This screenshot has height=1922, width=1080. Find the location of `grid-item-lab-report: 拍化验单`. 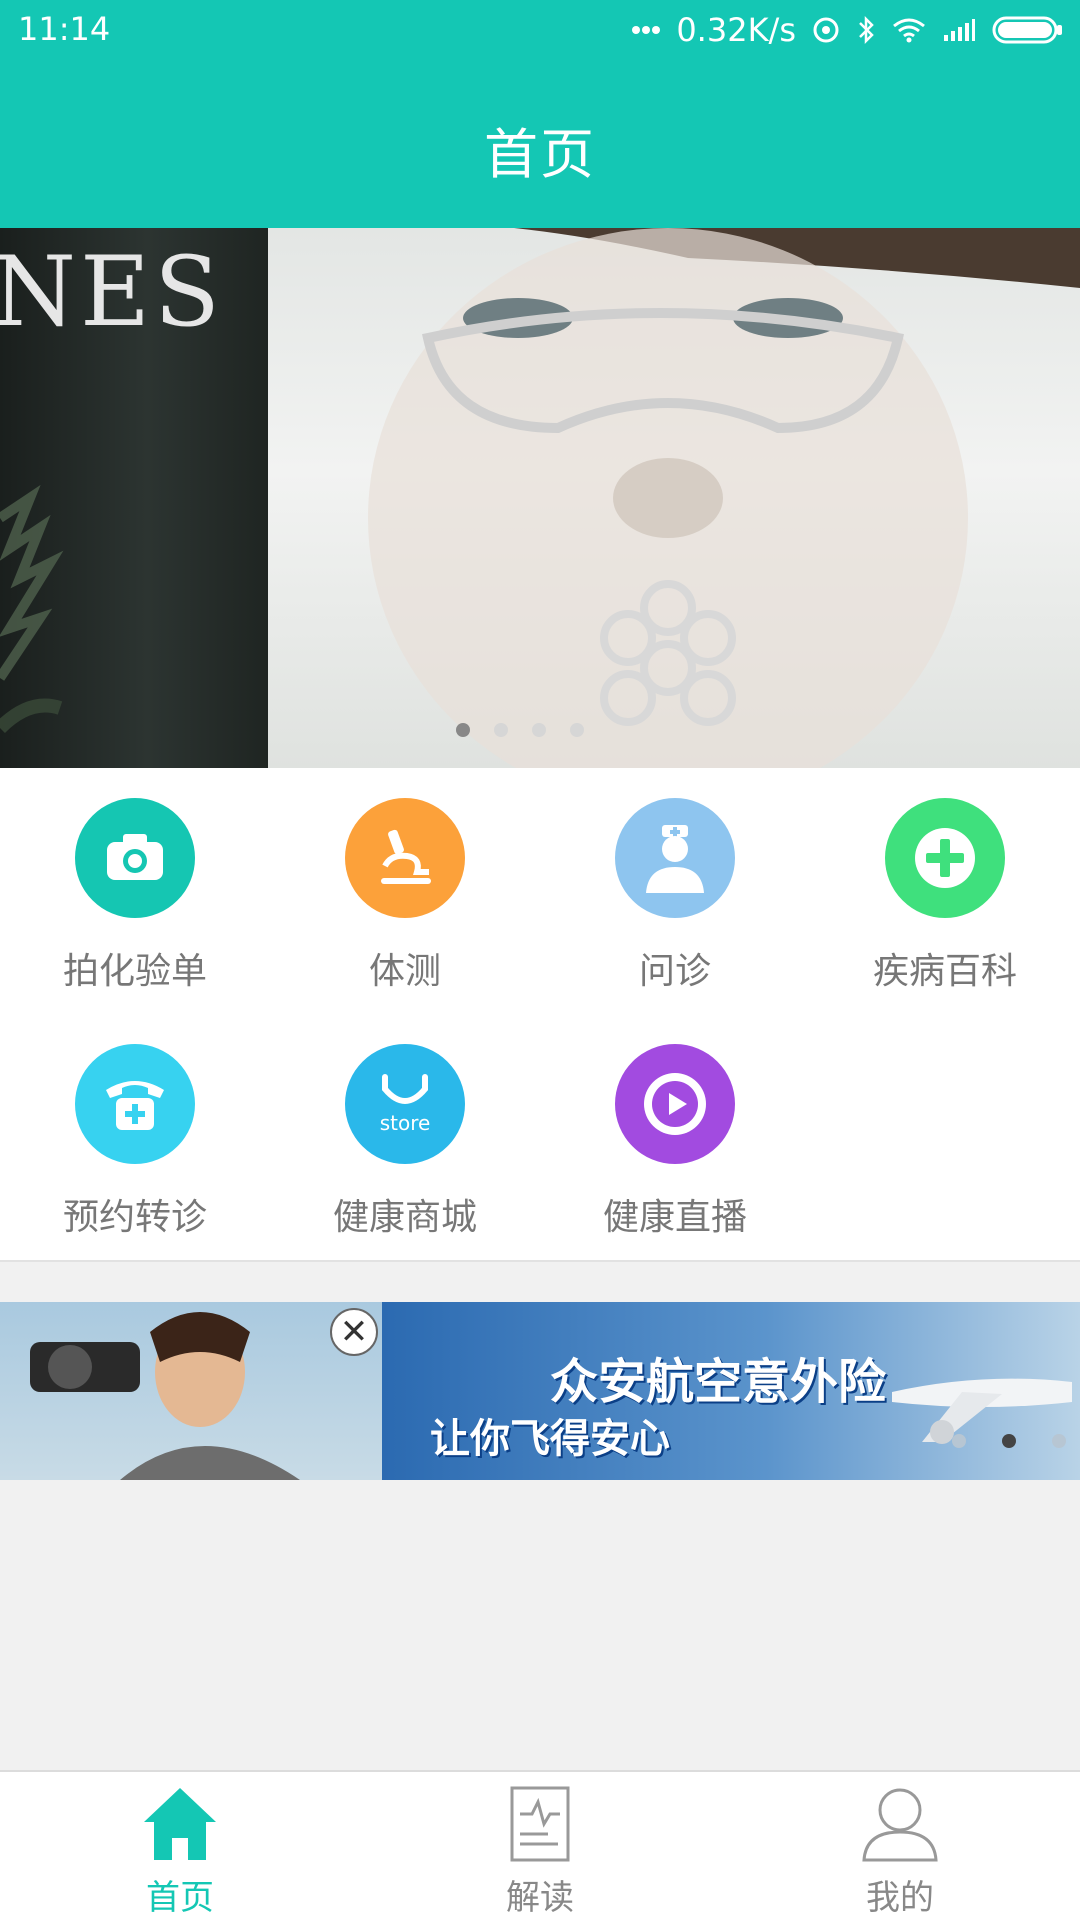

grid-item-lab-report: 拍化验单 is located at coordinates (135, 880).